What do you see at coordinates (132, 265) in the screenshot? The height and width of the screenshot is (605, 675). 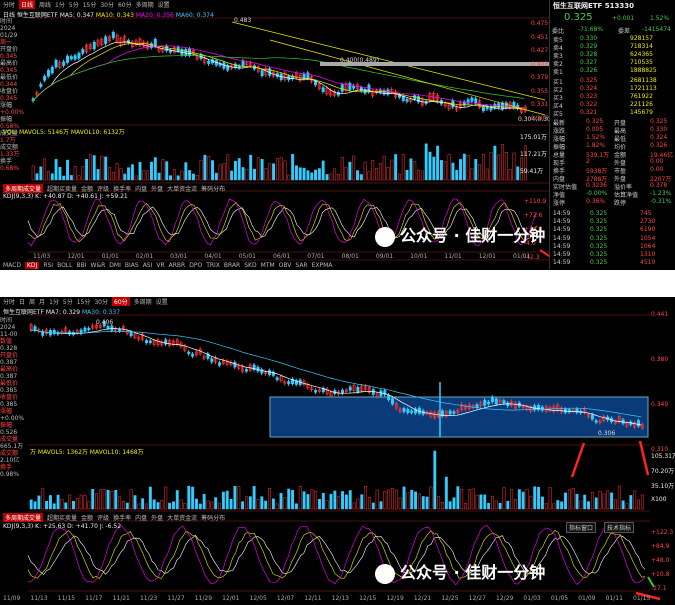 I see `tab-item: BIAS` at bounding box center [132, 265].